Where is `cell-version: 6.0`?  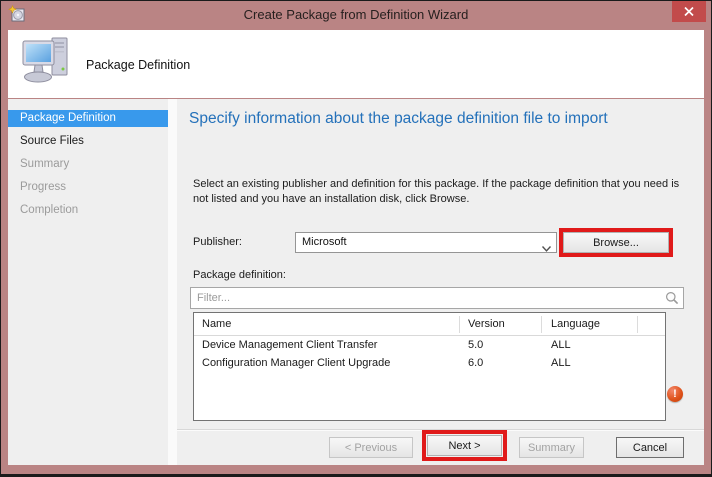 cell-version: 6.0 is located at coordinates (476, 363).